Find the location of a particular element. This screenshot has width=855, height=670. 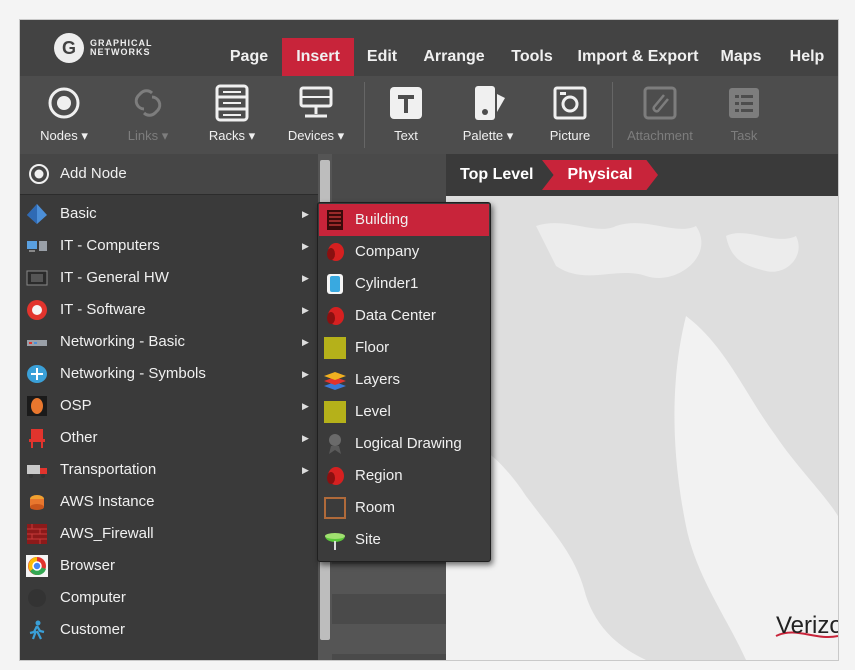

room-icon is located at coordinates (335, 508).